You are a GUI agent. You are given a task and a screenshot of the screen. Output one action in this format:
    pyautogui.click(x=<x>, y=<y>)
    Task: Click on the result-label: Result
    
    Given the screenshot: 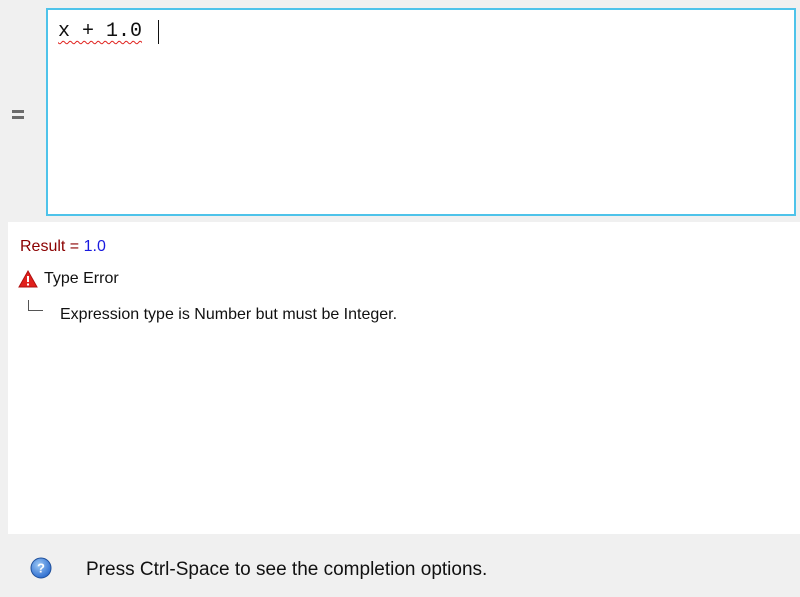 What is the action you would take?
    pyautogui.click(x=43, y=246)
    